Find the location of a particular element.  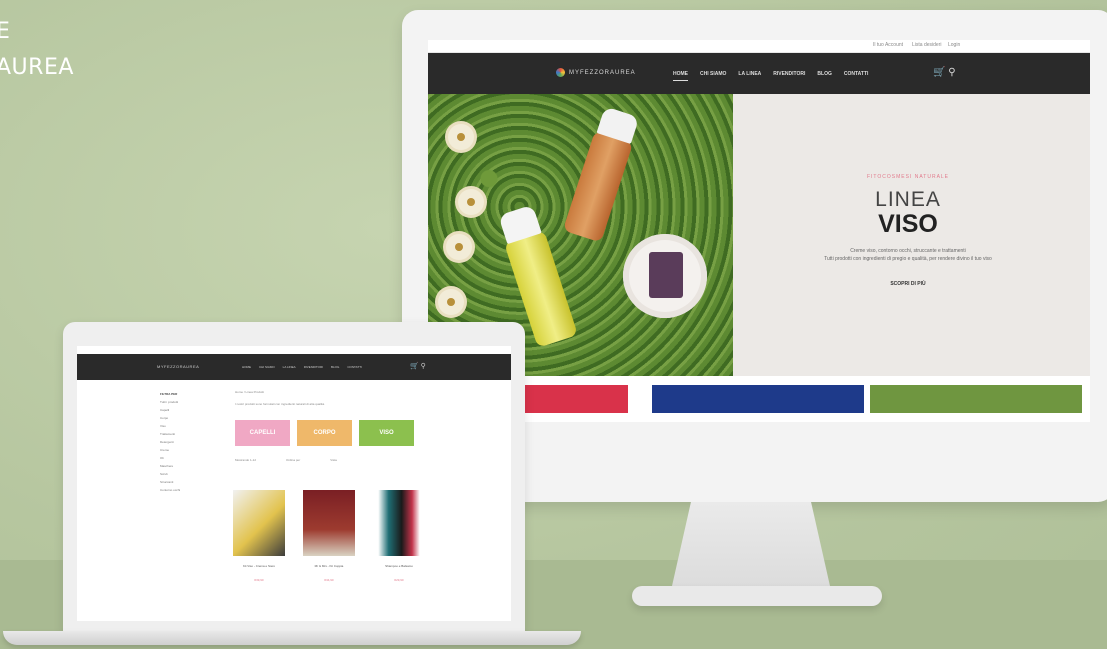

product-card: Shampoo e Balsamo €29,90 is located at coordinates (399, 536).